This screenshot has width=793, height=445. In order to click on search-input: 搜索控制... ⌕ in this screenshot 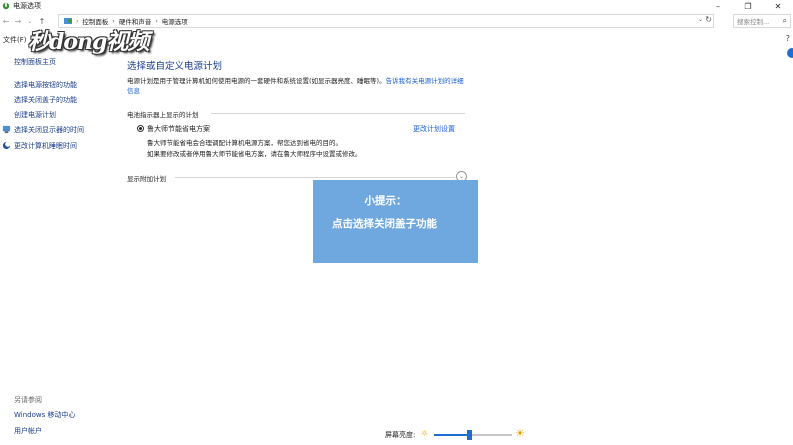, I will do `click(762, 21)`.